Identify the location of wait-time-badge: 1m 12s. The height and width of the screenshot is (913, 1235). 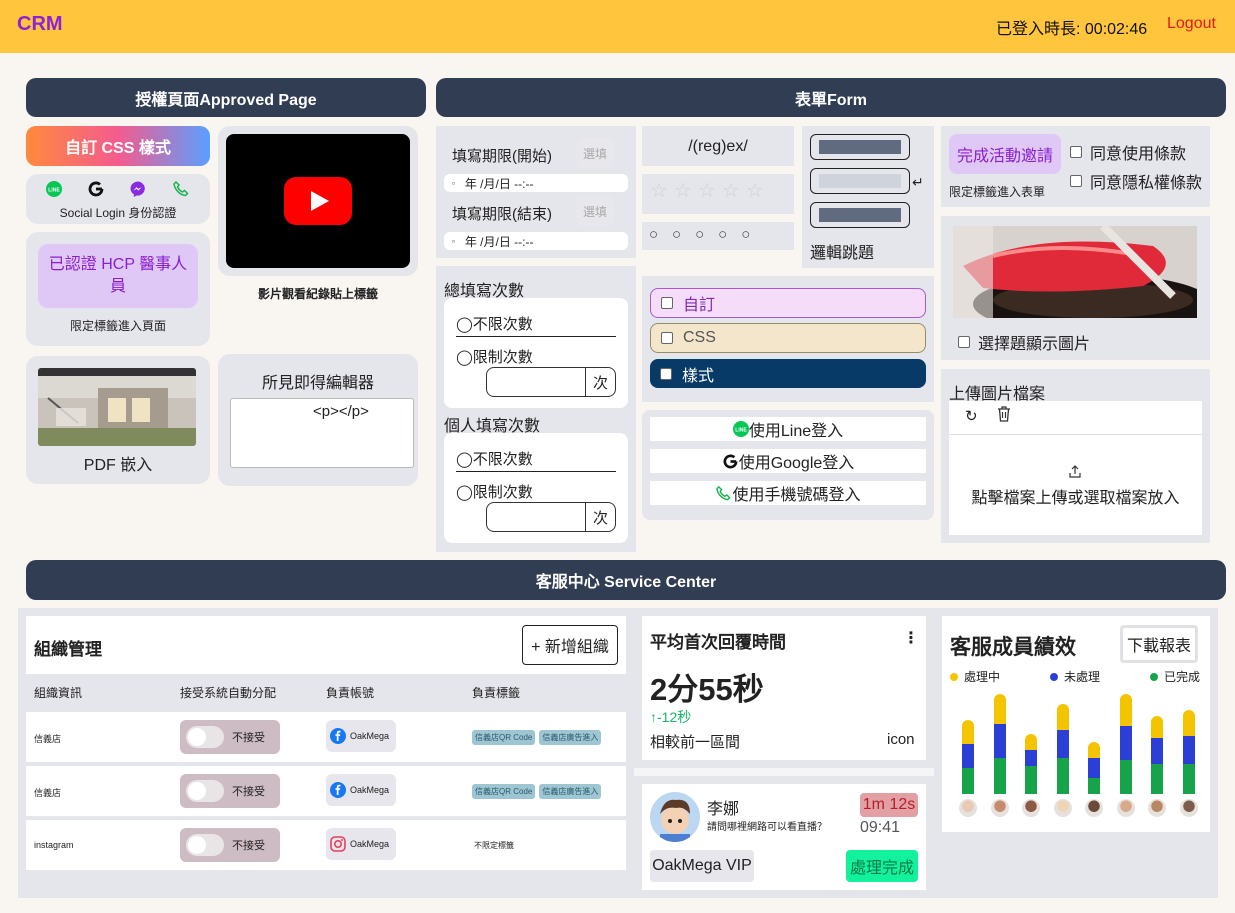
(889, 805).